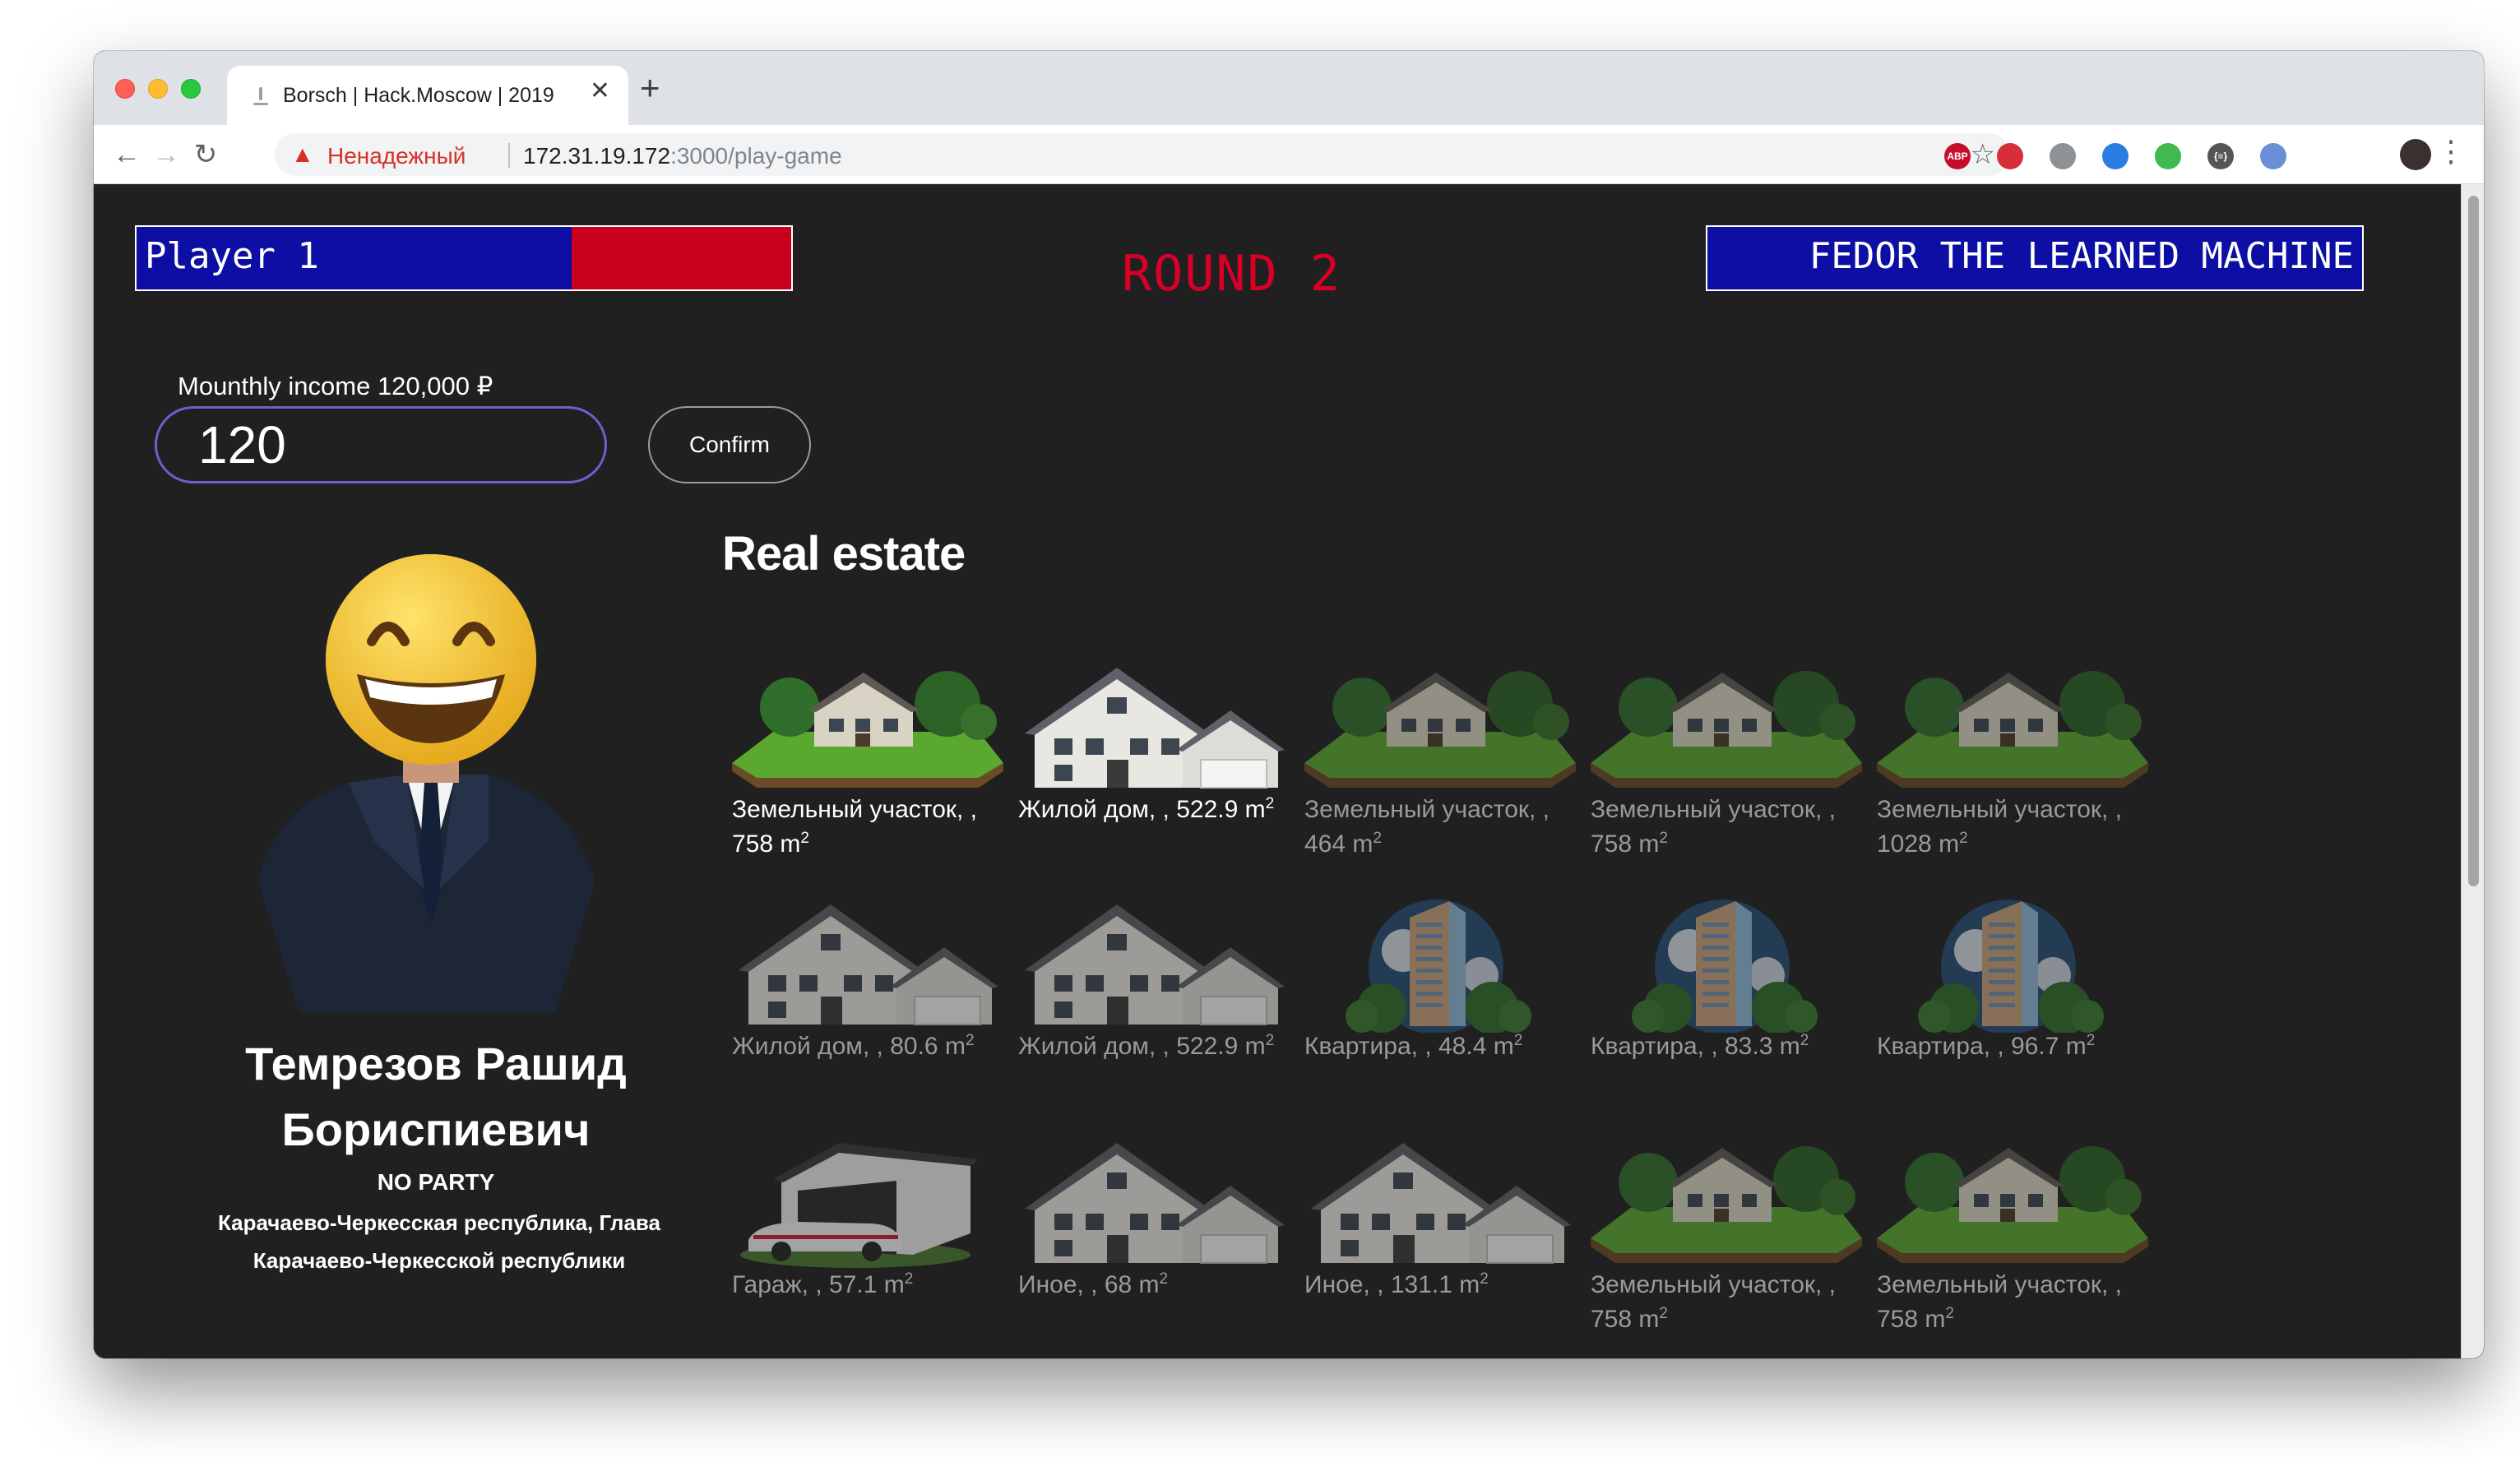 The height and width of the screenshot is (1457, 2520). I want to click on player1-name: Player 1, so click(232, 256).